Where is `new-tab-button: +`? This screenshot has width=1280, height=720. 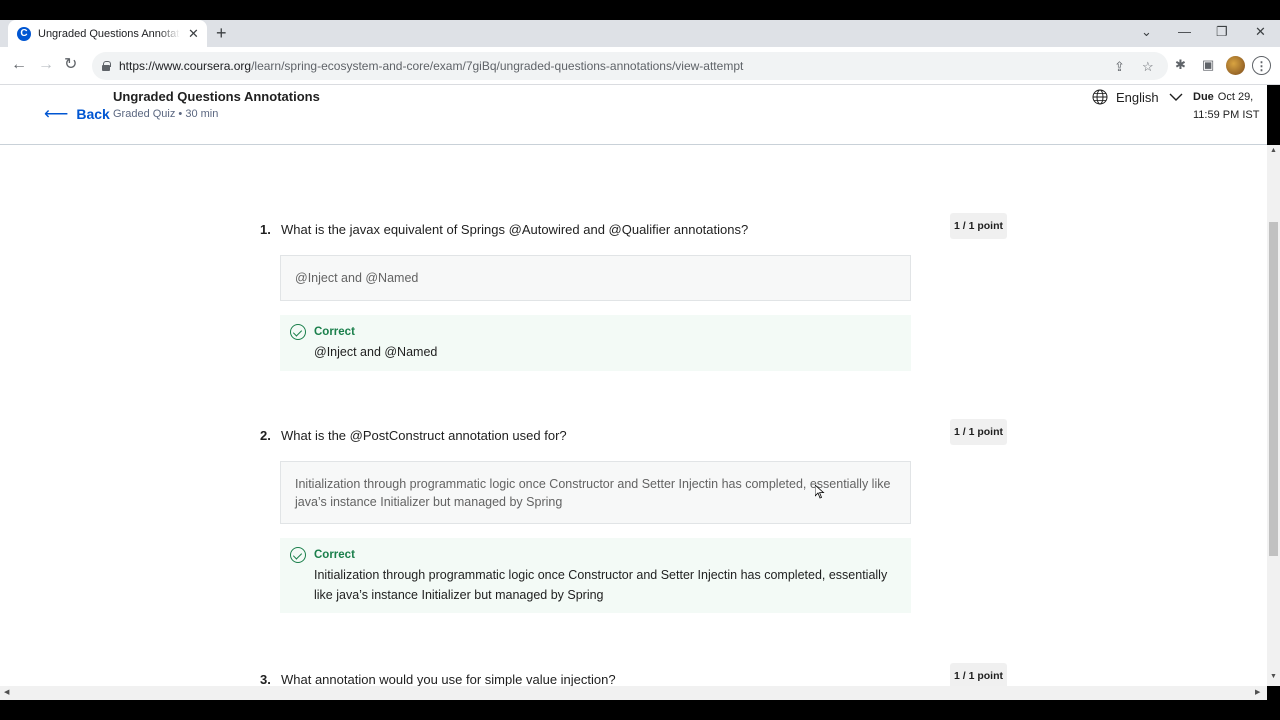
new-tab-button: + is located at coordinates (221, 33).